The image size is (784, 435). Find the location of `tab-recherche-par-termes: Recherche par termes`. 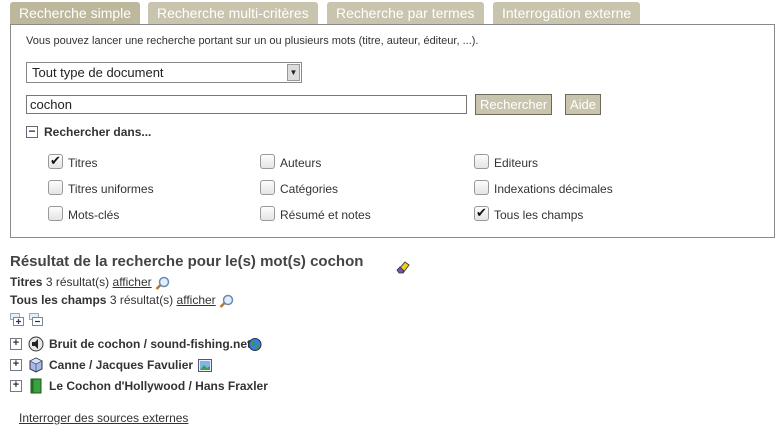

tab-recherche-par-termes: Recherche par termes is located at coordinates (405, 13).